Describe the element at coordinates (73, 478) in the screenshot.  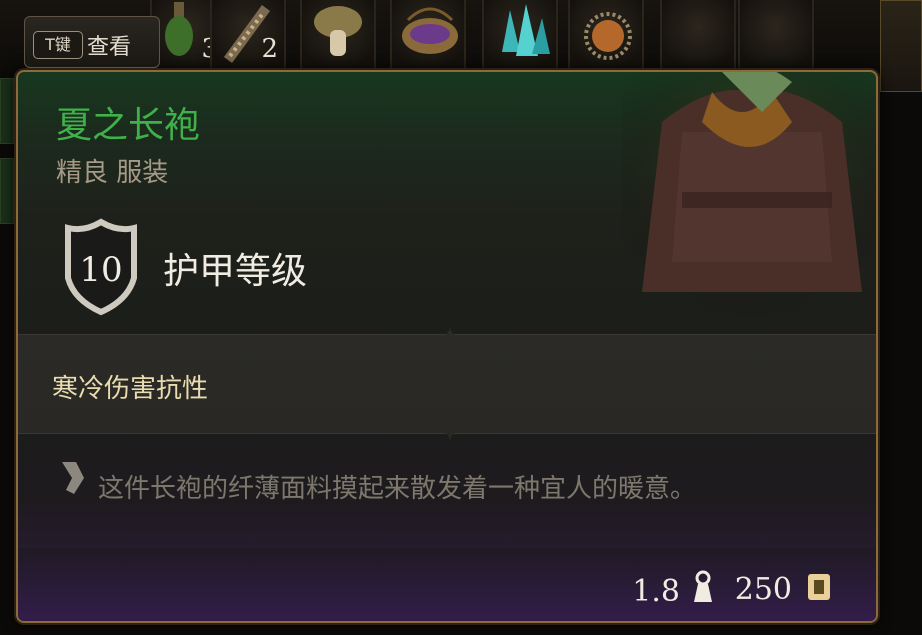
I see `description-quote-icon` at that location.